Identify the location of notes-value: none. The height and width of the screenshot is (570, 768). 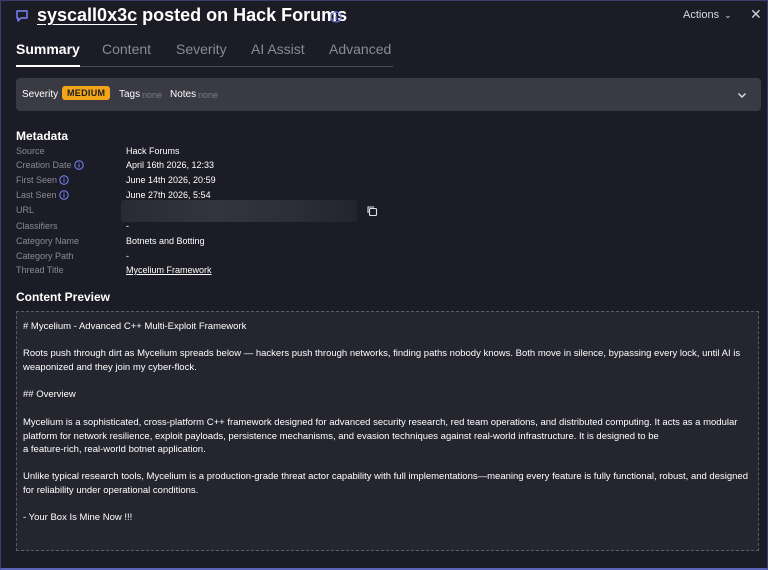
(208, 95).